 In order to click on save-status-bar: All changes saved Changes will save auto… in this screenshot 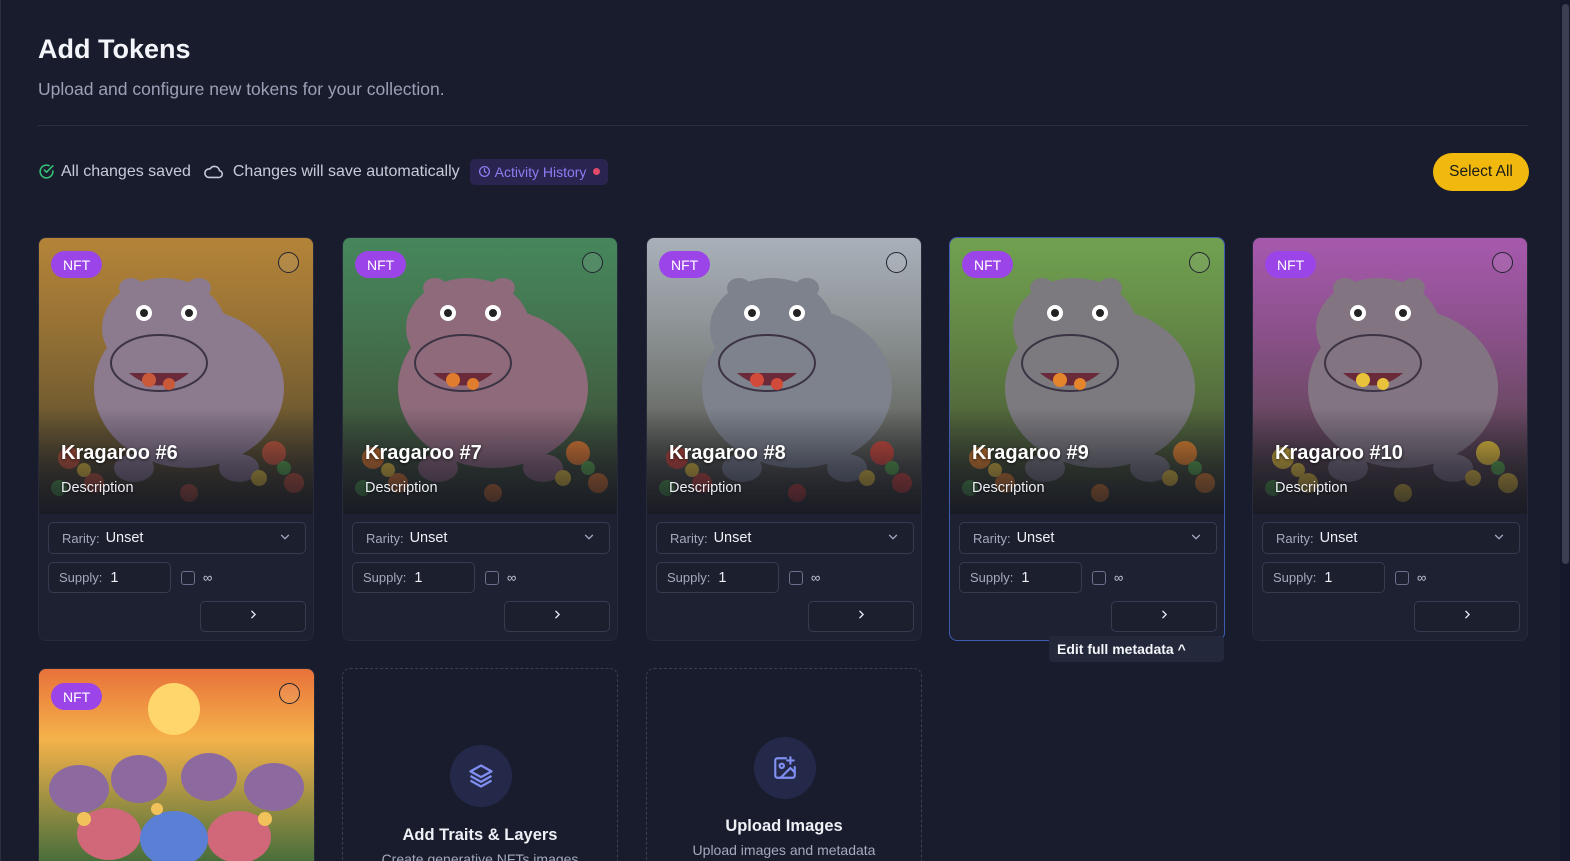, I will do `click(323, 171)`.